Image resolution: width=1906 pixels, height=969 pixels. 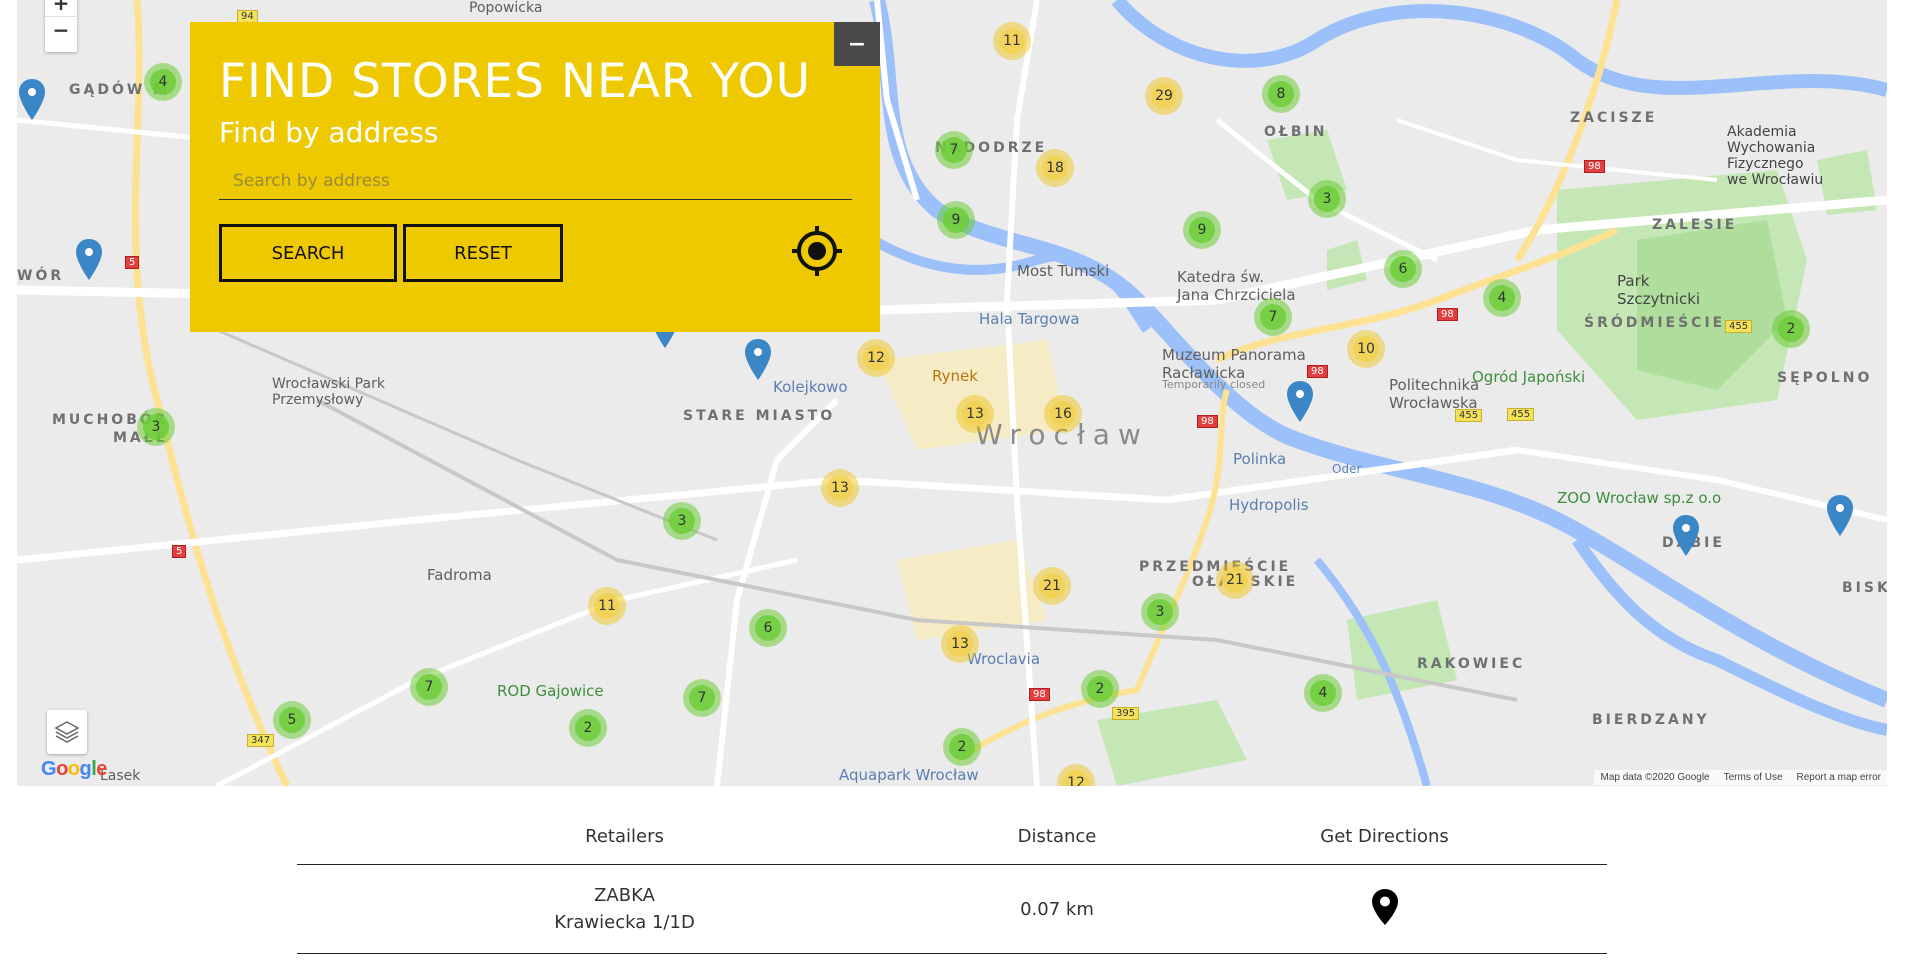 I want to click on map-label-aquapark: Aquapark Wrocław, so click(x=909, y=775).